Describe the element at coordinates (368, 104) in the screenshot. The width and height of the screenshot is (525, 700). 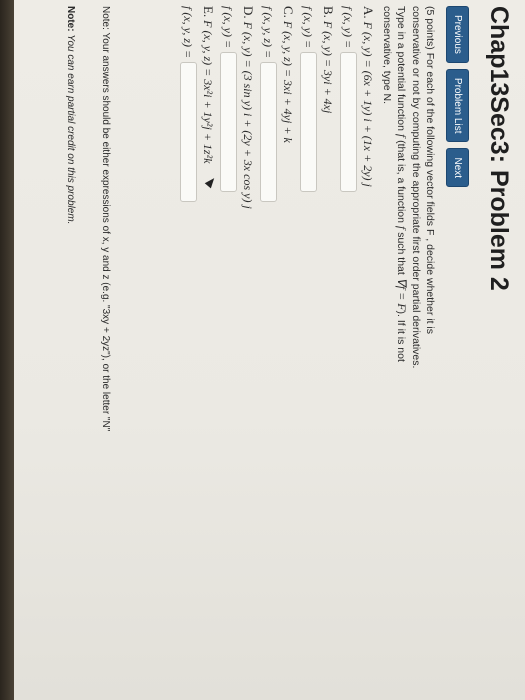
I see `vector-field: F (x, y) = (6x + 1y) i + (1x + 2y) j` at that location.